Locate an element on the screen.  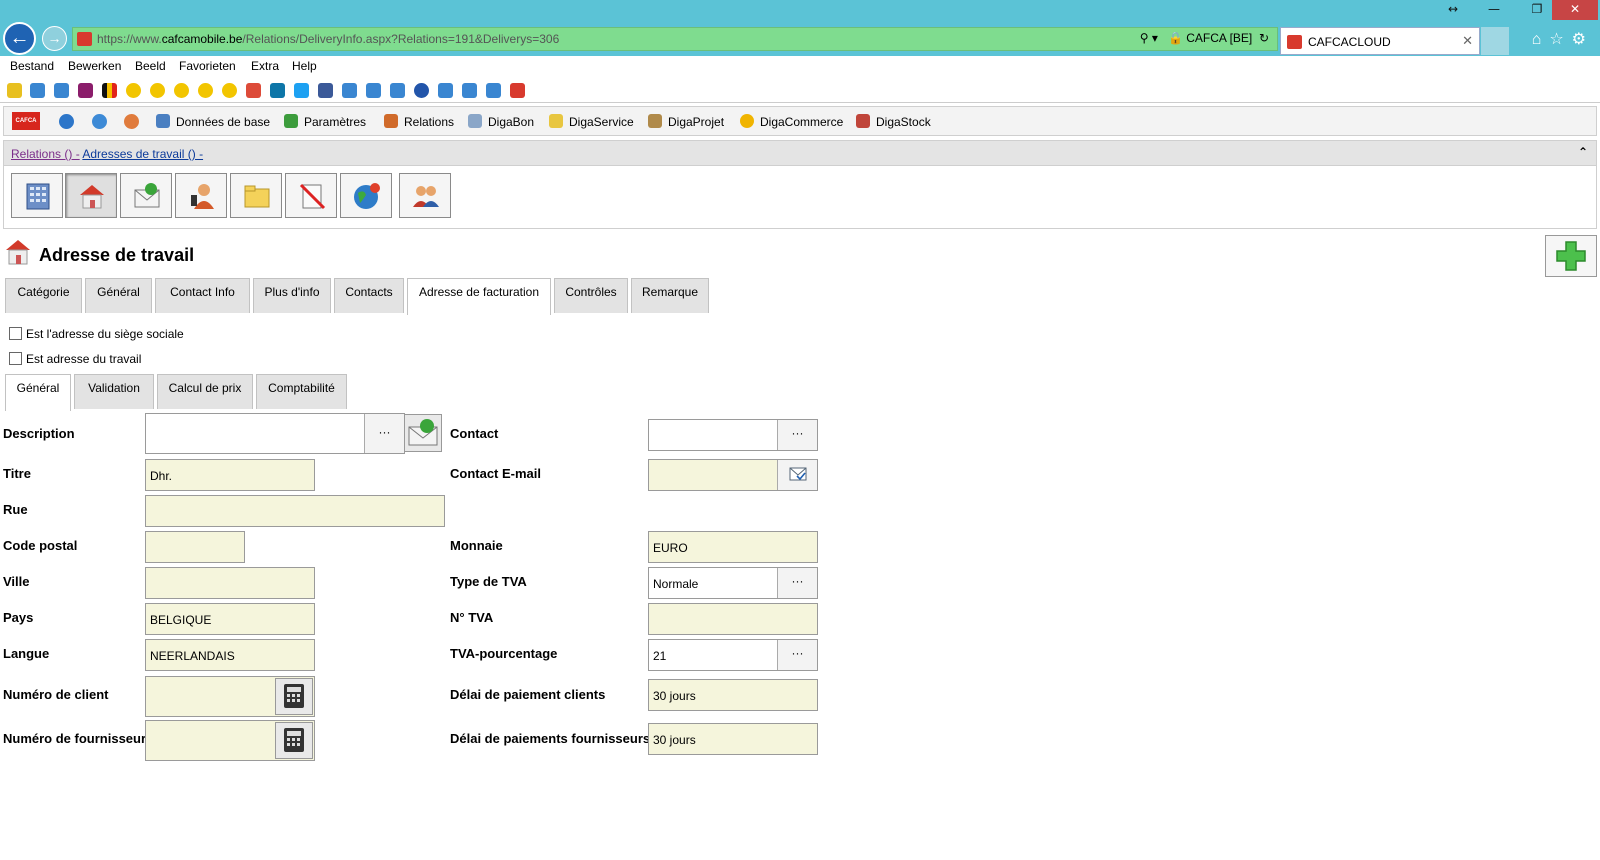
toolbar-digaservice: DigaService is located at coordinates (591, 121).